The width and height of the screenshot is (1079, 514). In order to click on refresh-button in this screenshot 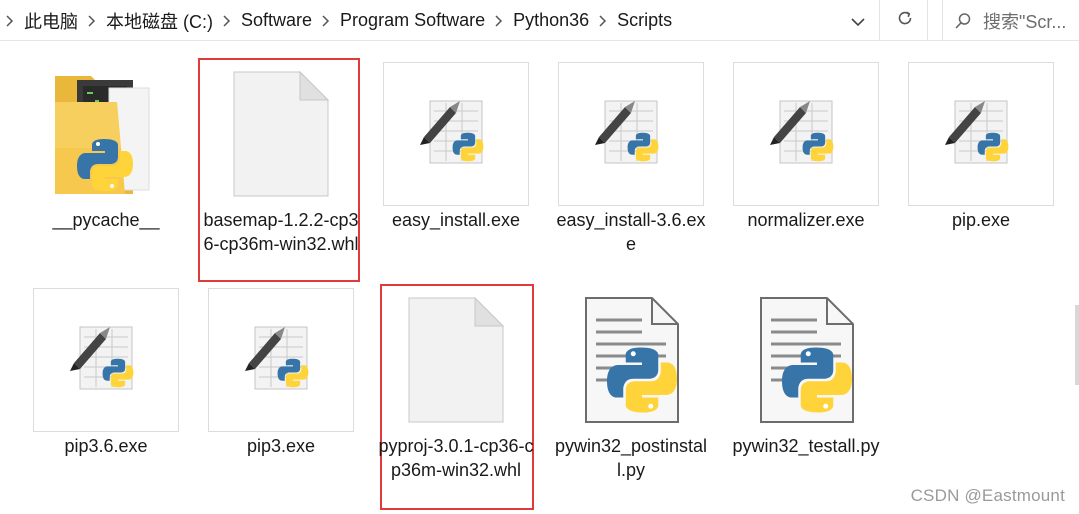, I will do `click(905, 20)`.